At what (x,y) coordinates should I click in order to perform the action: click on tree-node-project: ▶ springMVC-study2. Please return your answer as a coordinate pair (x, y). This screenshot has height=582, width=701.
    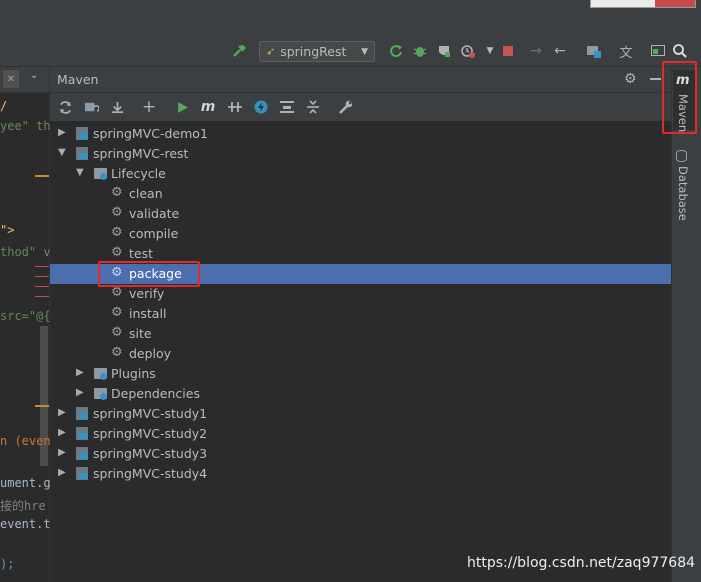
    Looking at the image, I should click on (360, 434).